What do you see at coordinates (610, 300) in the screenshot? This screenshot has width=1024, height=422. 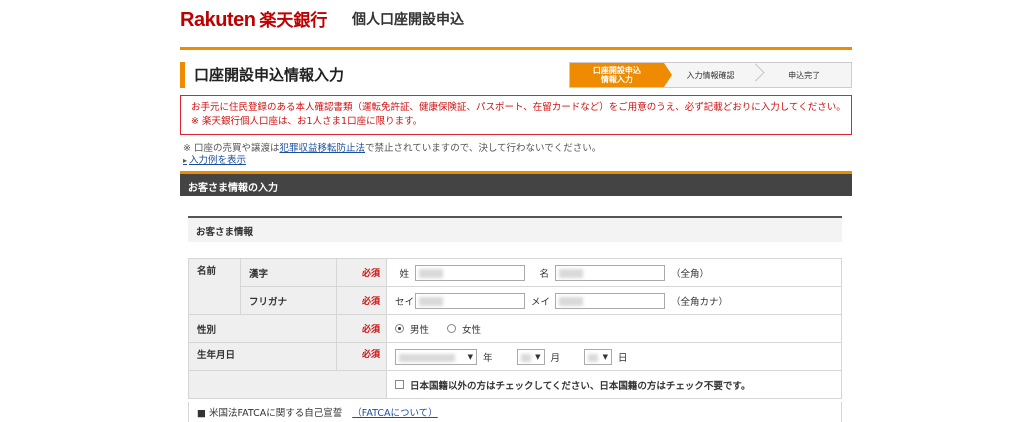 I see `first-name-kana-input` at bounding box center [610, 300].